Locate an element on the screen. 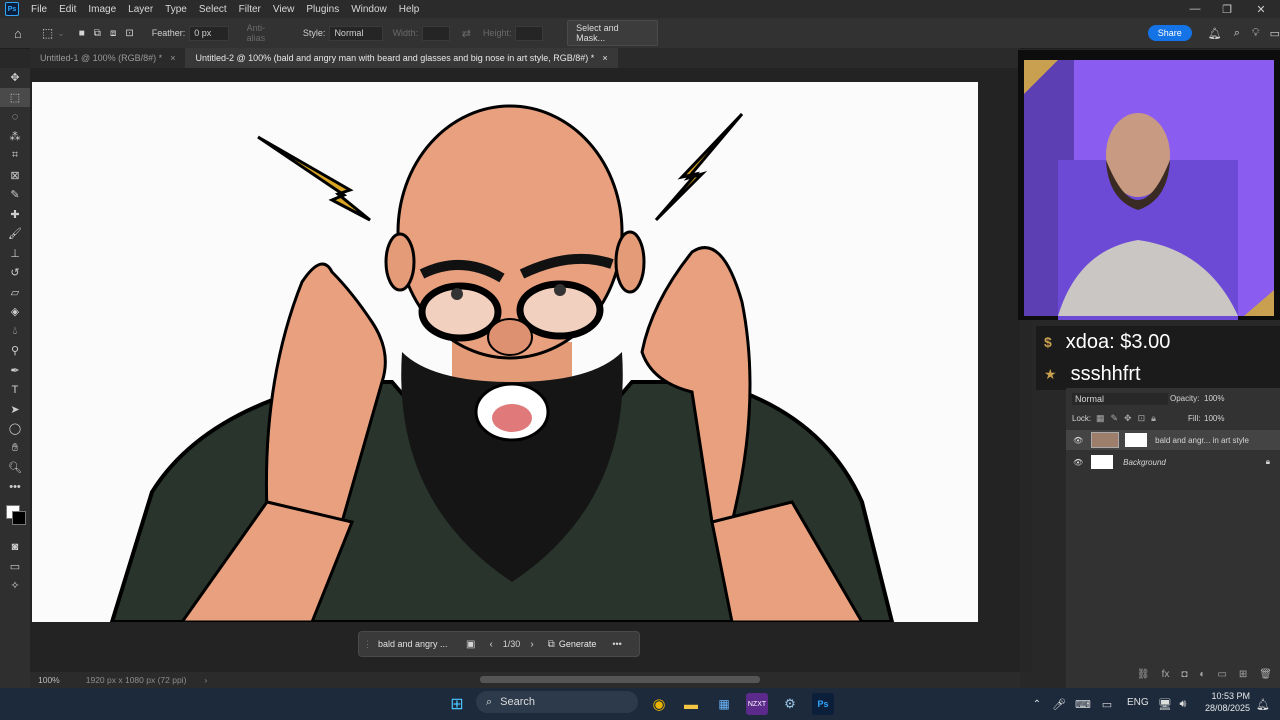 Image resolution: width=1280 pixels, height=720 pixels. zoom-tool-icon: 🔍︎ is located at coordinates (15, 468).